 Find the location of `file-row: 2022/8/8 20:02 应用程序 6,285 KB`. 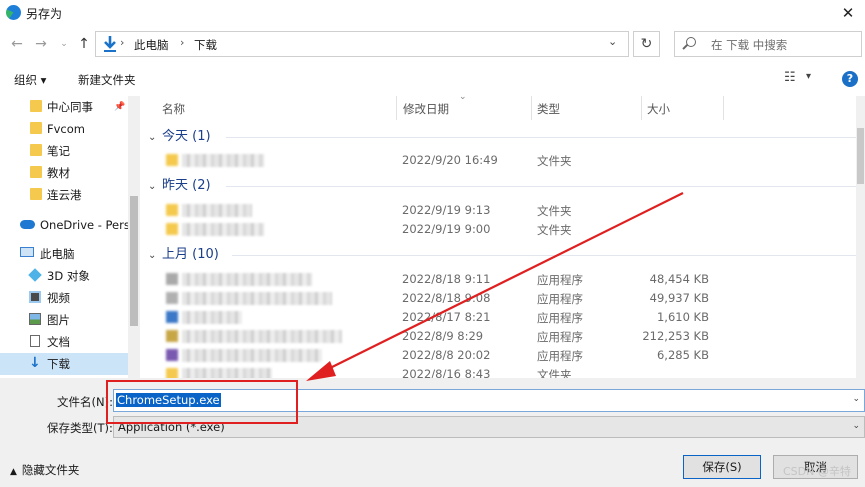

file-row: 2022/8/8 20:02 应用程序 6,285 KB is located at coordinates (503, 355).